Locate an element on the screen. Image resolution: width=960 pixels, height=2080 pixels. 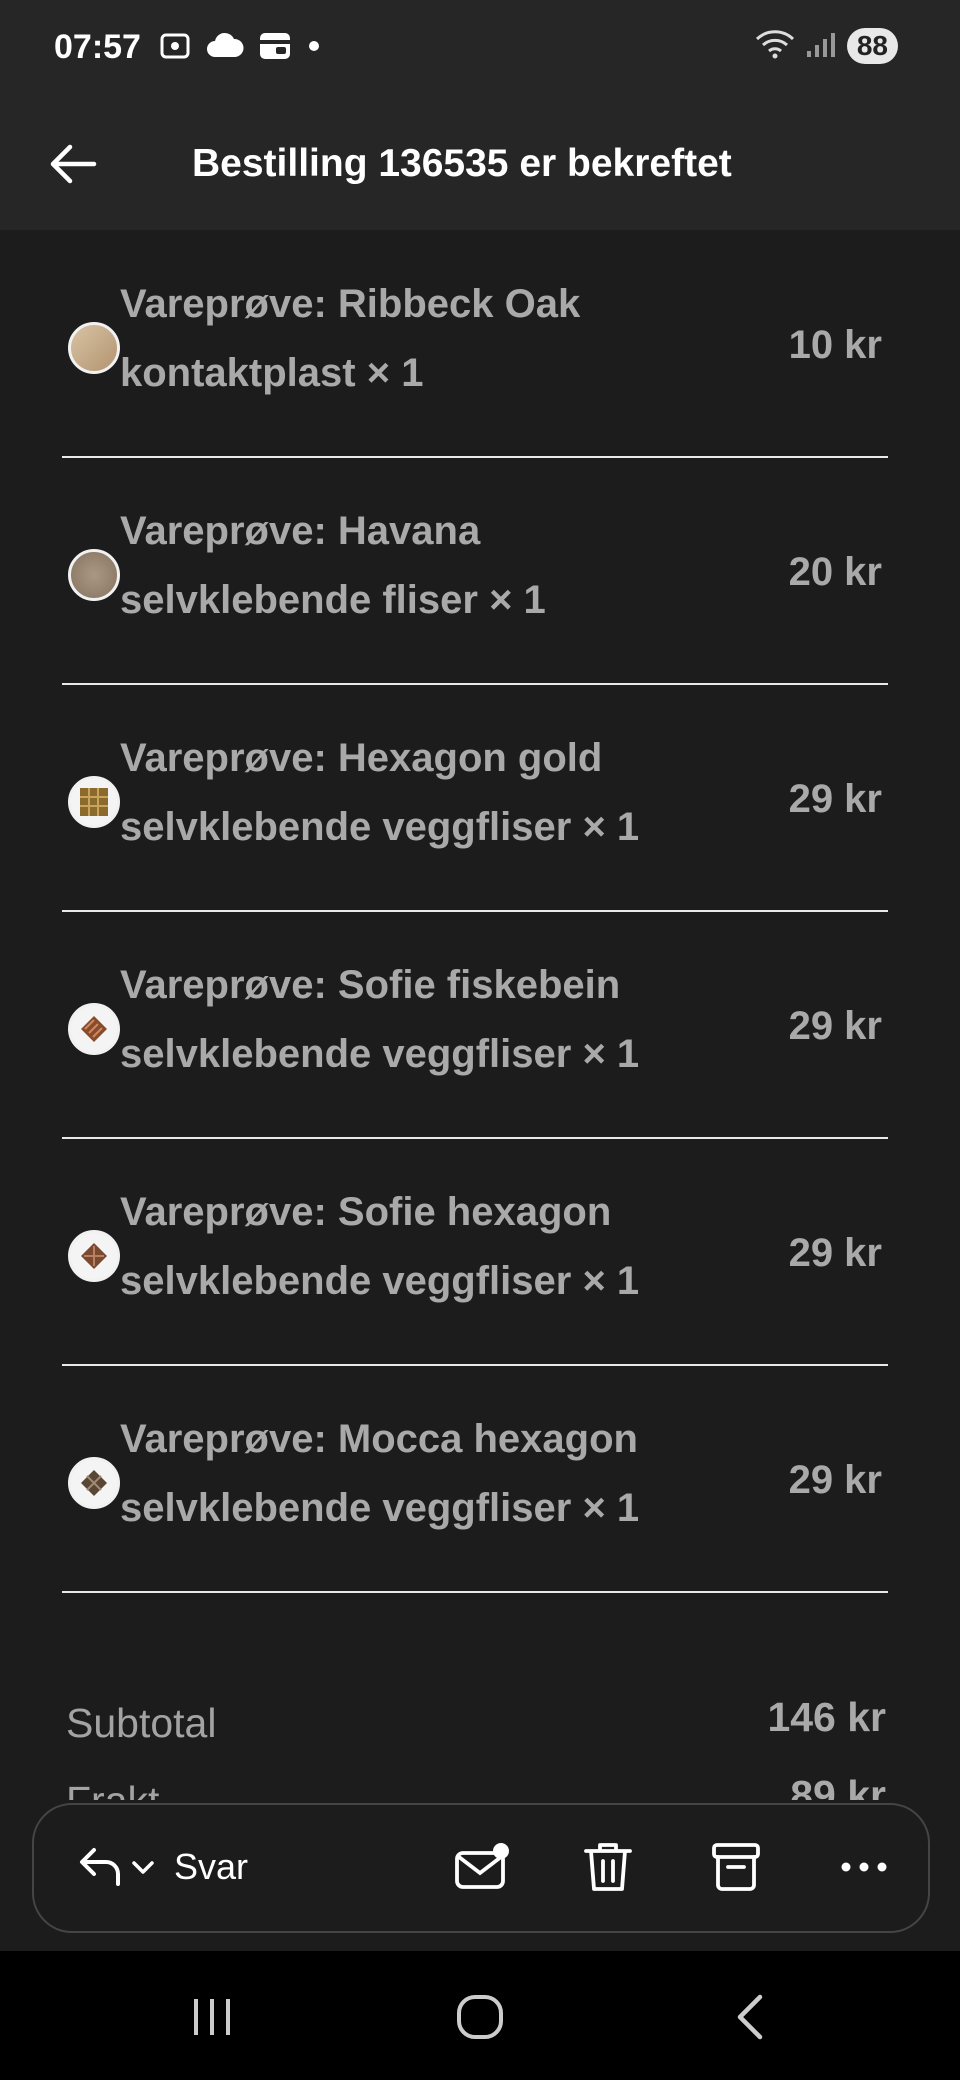
reply-label: Svar is located at coordinates (211, 1866).